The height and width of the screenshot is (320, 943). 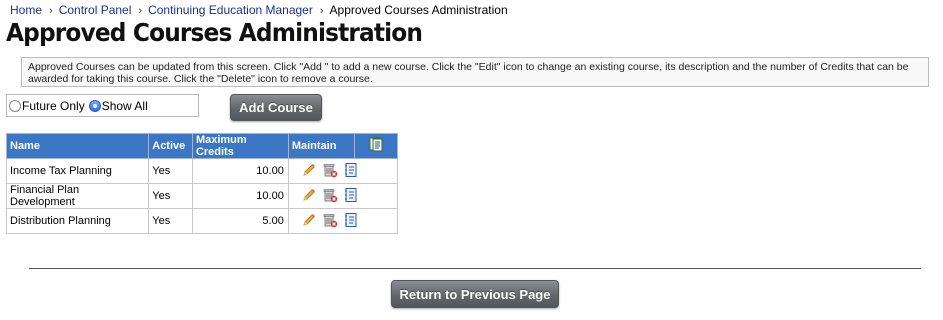 What do you see at coordinates (124, 105) in the screenshot?
I see `show-all-label: Show All` at bounding box center [124, 105].